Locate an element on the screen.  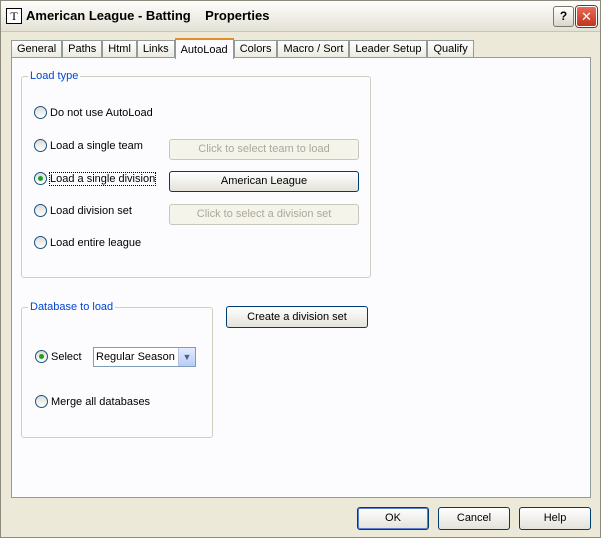
tab-general: General is located at coordinates (37, 49).